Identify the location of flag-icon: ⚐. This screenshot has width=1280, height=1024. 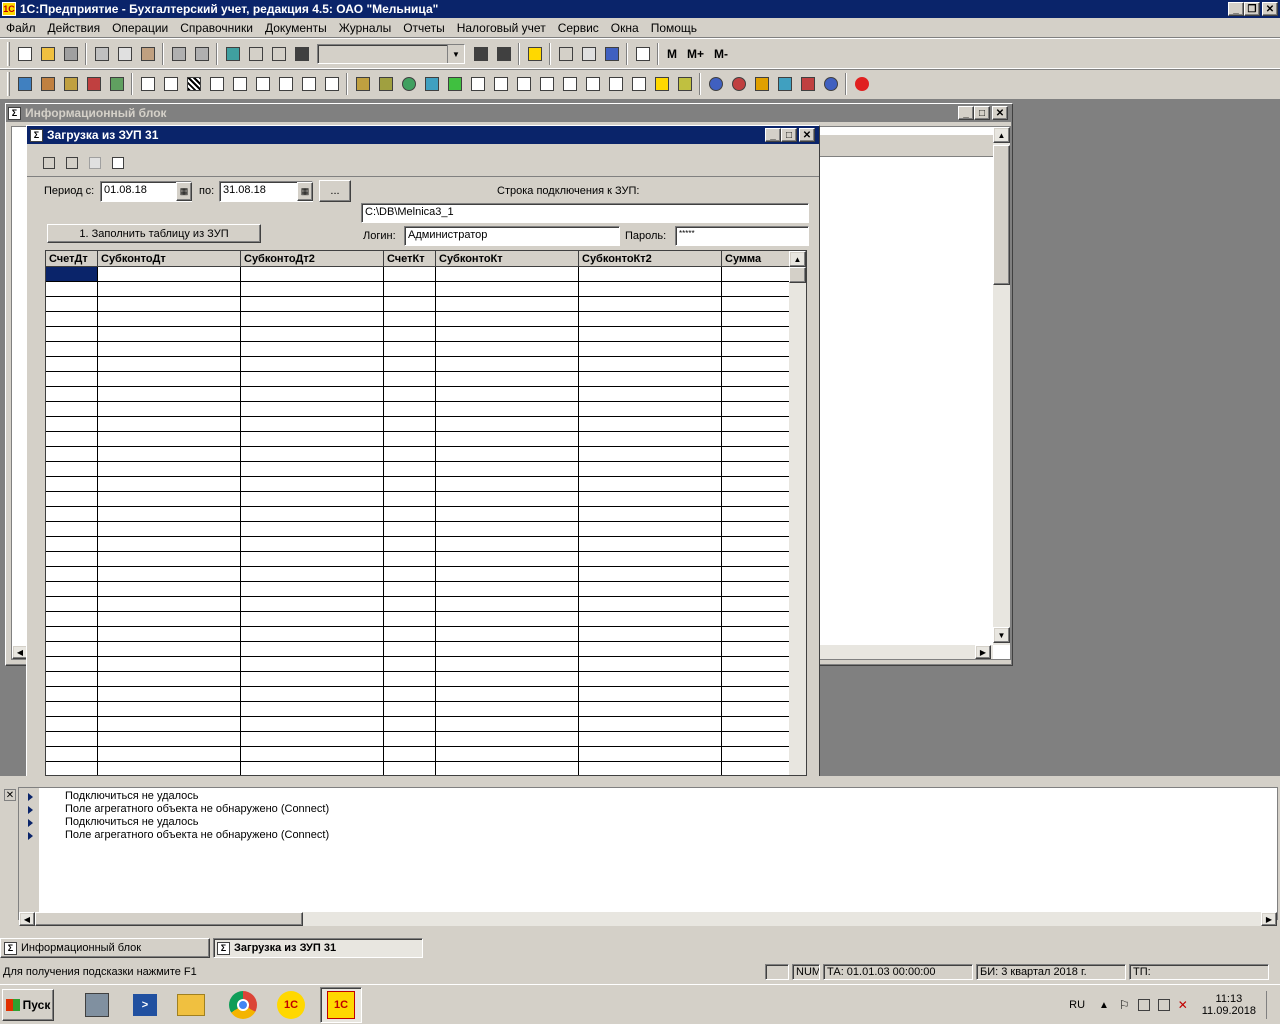
(1124, 1005).